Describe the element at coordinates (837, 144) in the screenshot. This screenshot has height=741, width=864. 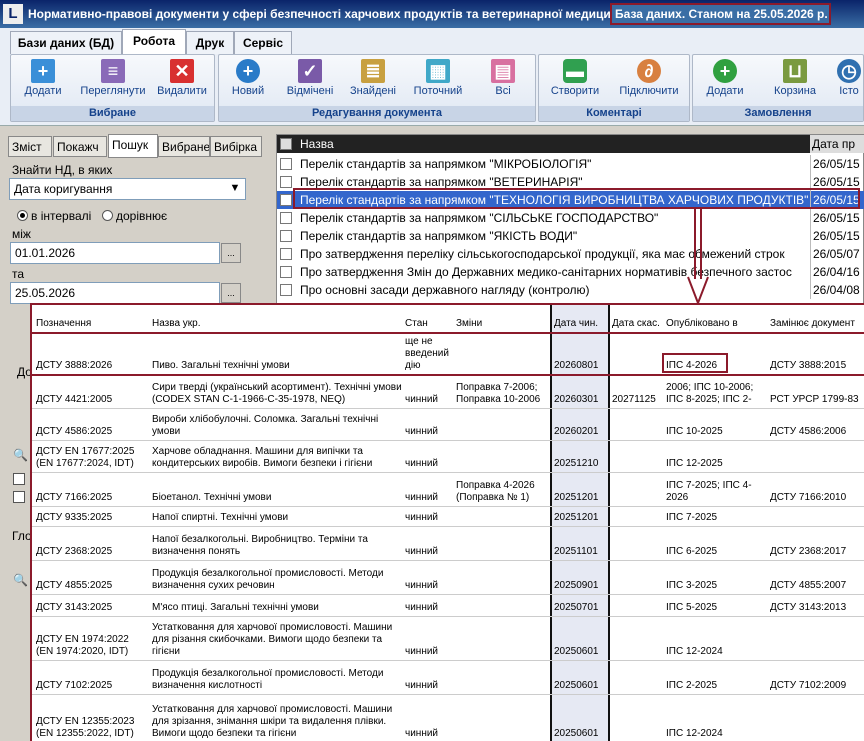
I see `column-date: Дата пр` at that location.